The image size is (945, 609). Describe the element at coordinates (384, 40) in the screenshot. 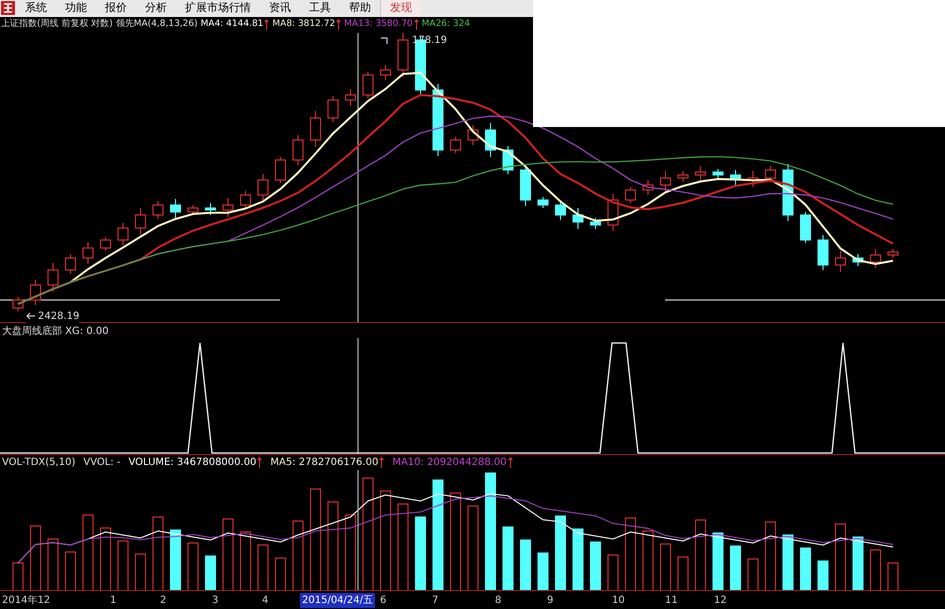

I see `pointer-icon` at that location.